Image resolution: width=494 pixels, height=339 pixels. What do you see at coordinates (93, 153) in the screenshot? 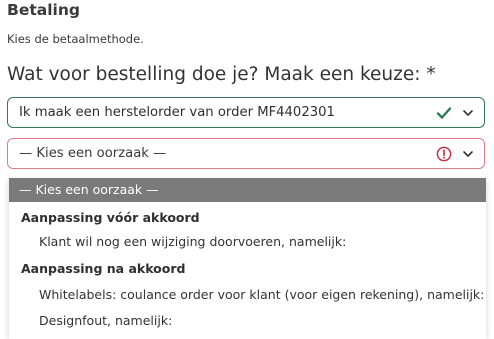
I see `cause-select-value: — Kies een oorzaak —` at bounding box center [93, 153].